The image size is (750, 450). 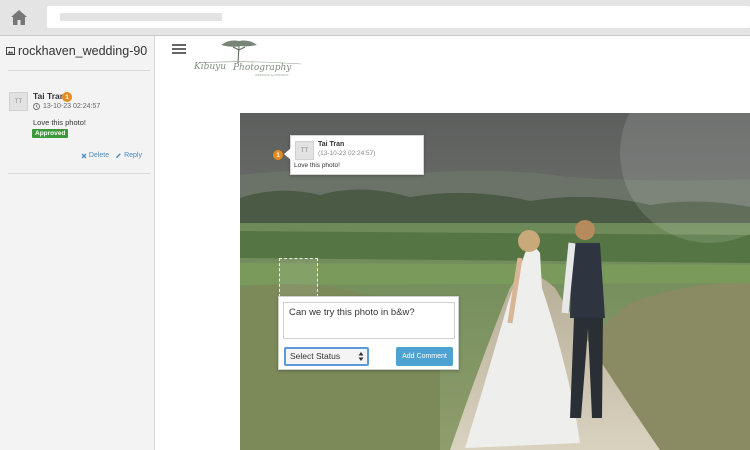 What do you see at coordinates (83, 51) in the screenshot?
I see `photo-title-text: rockhaven_wedding-90` at bounding box center [83, 51].